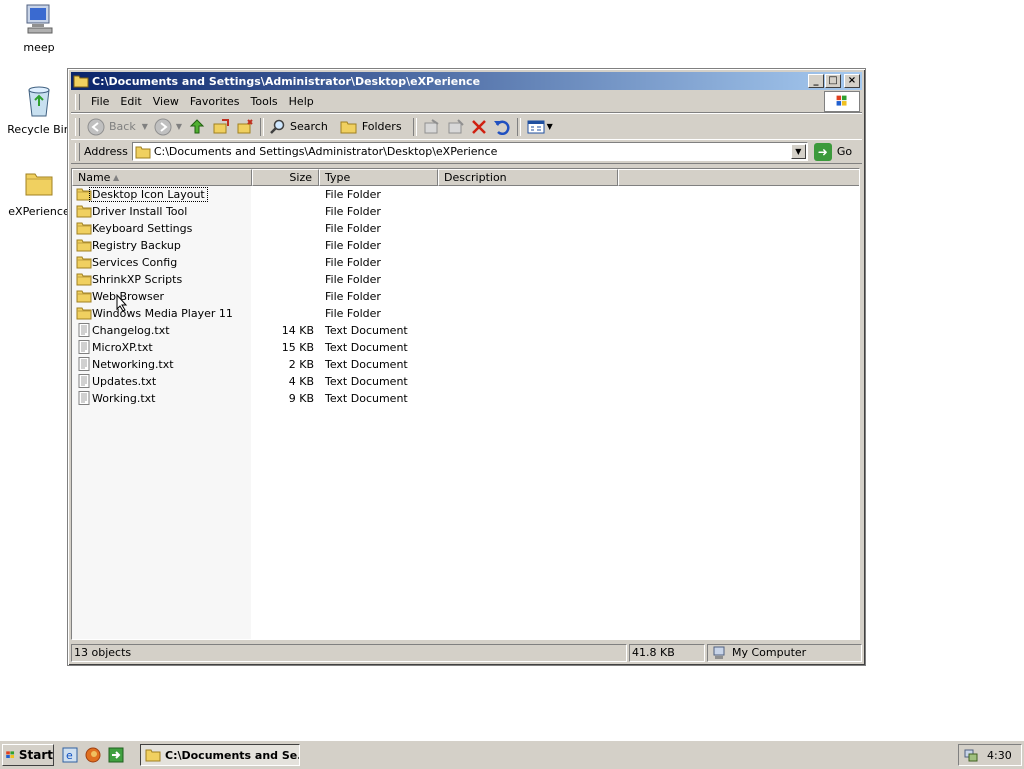 The image size is (1024, 769). Describe the element at coordinates (536, 126) in the screenshot. I see `views-icon` at that location.